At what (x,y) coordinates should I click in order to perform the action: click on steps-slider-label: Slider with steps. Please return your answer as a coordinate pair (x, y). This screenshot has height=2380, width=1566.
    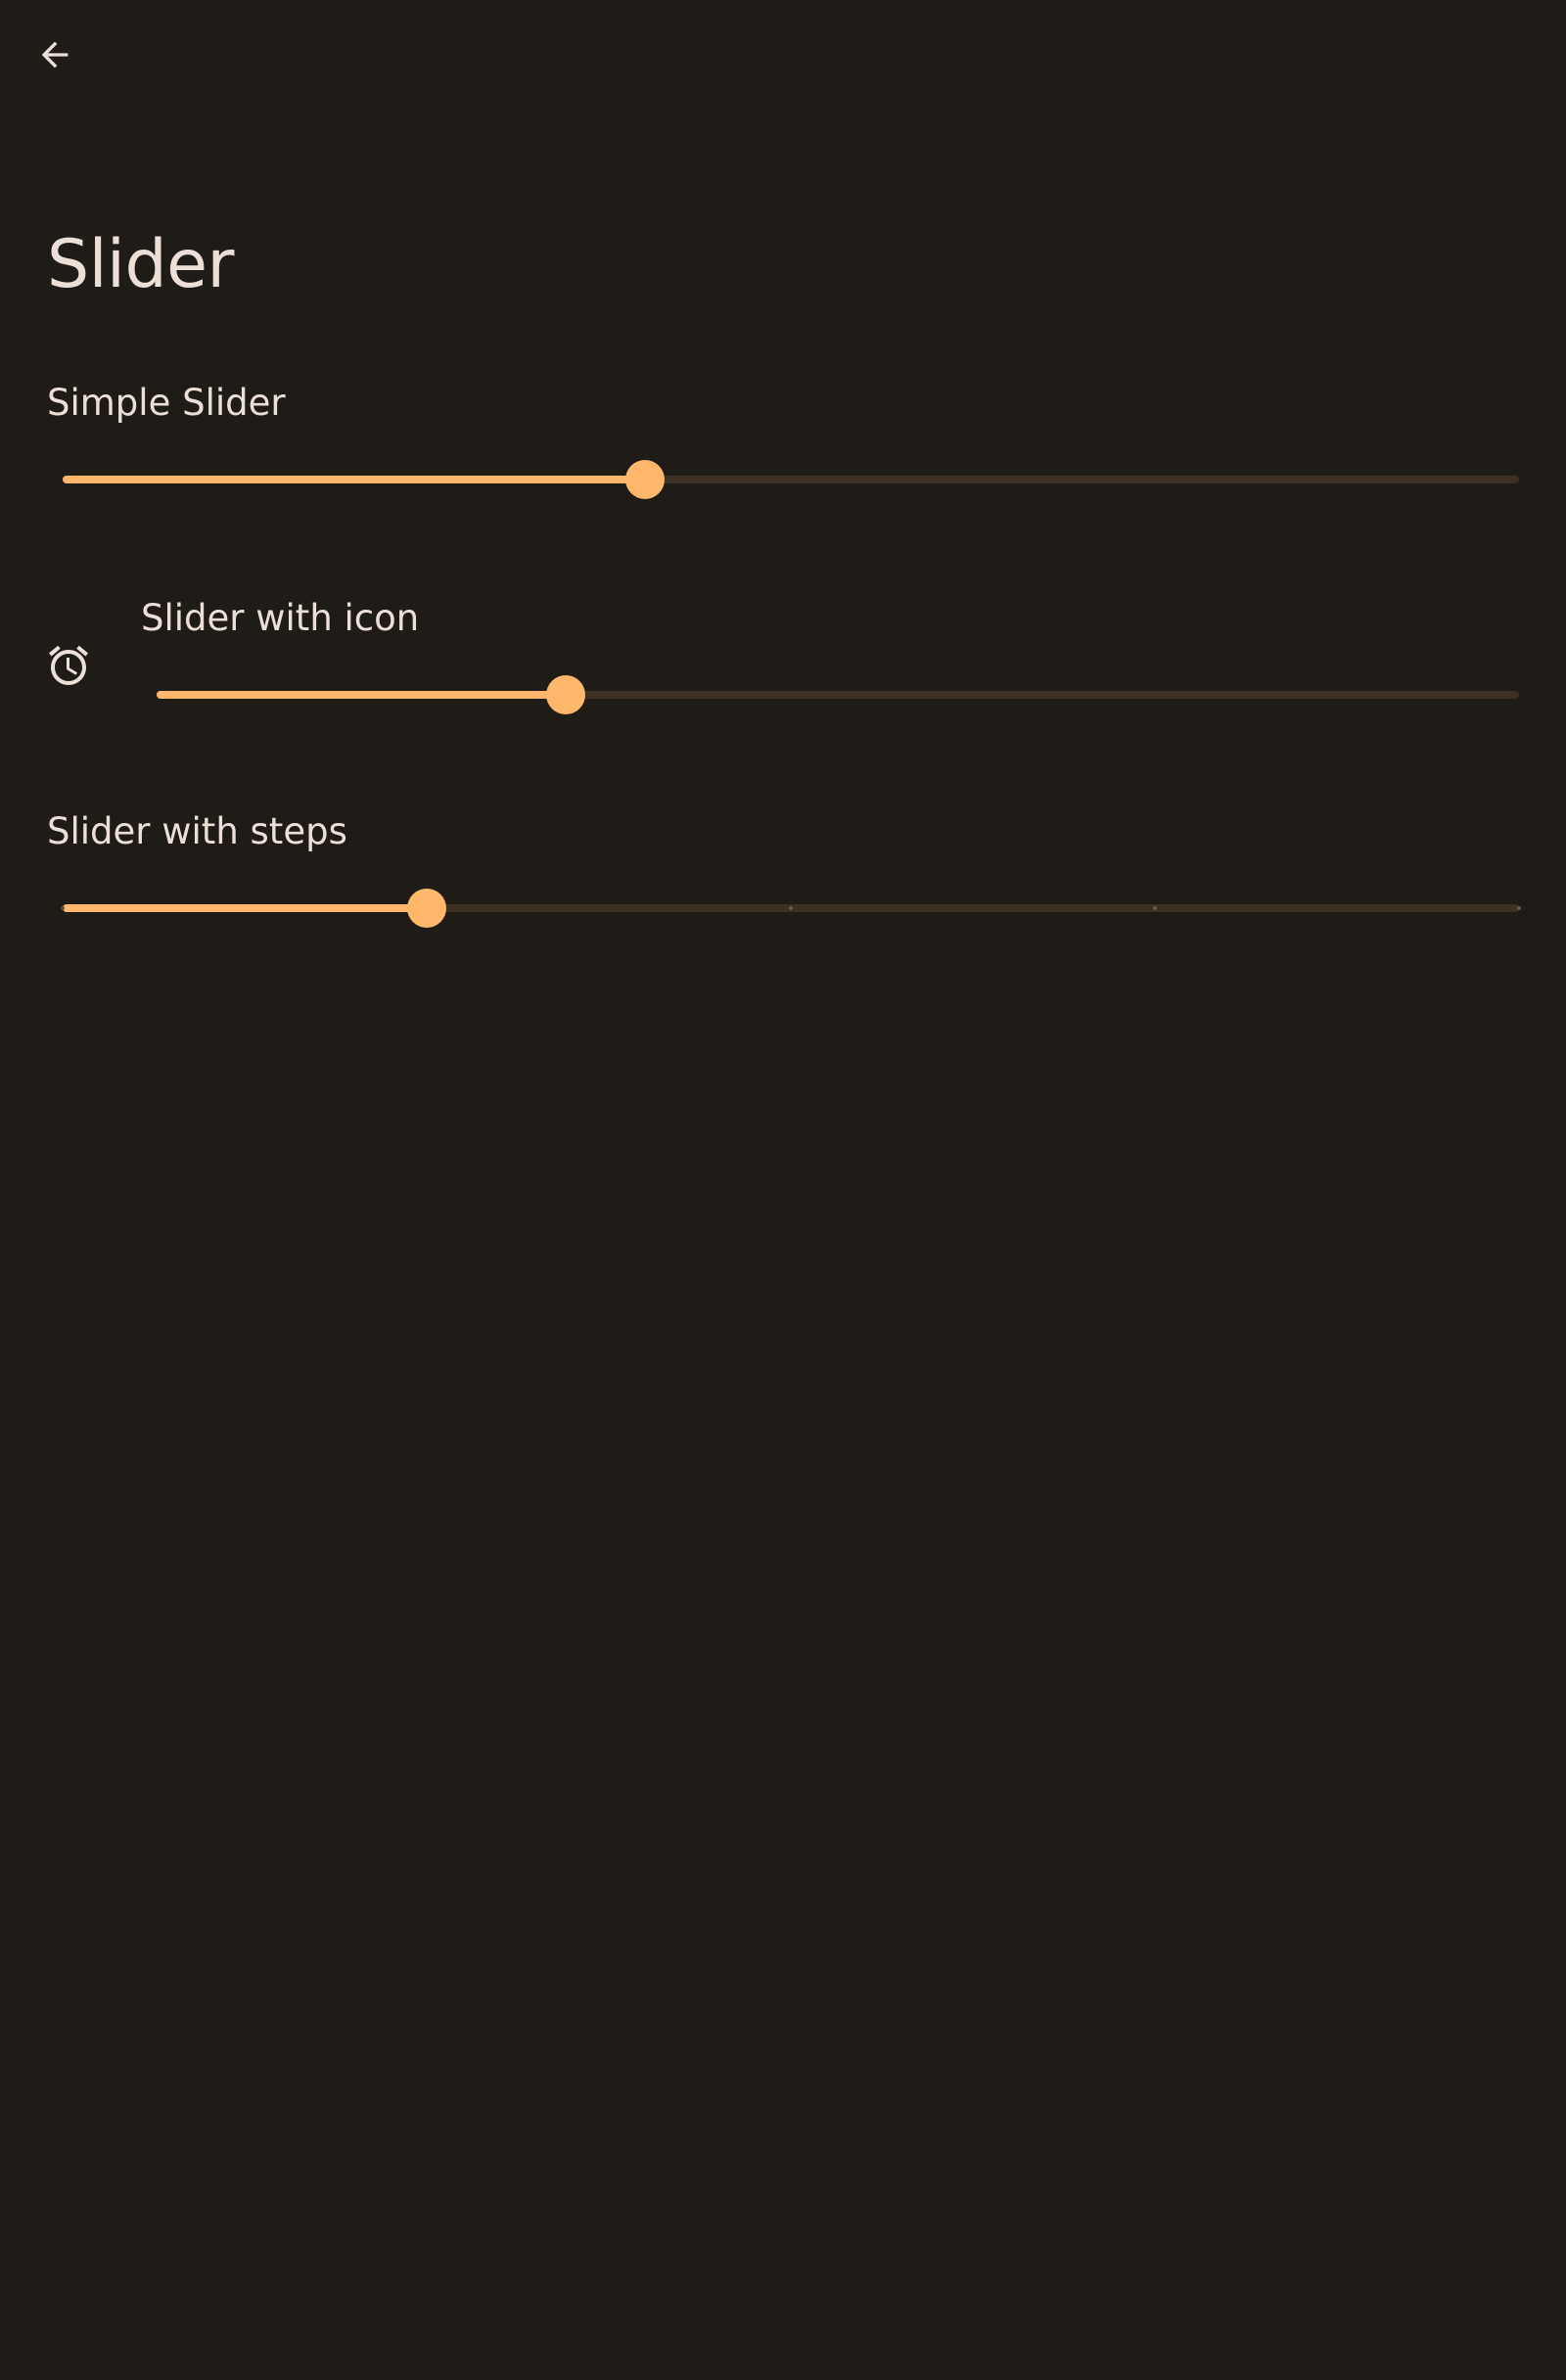
    Looking at the image, I should click on (197, 831).